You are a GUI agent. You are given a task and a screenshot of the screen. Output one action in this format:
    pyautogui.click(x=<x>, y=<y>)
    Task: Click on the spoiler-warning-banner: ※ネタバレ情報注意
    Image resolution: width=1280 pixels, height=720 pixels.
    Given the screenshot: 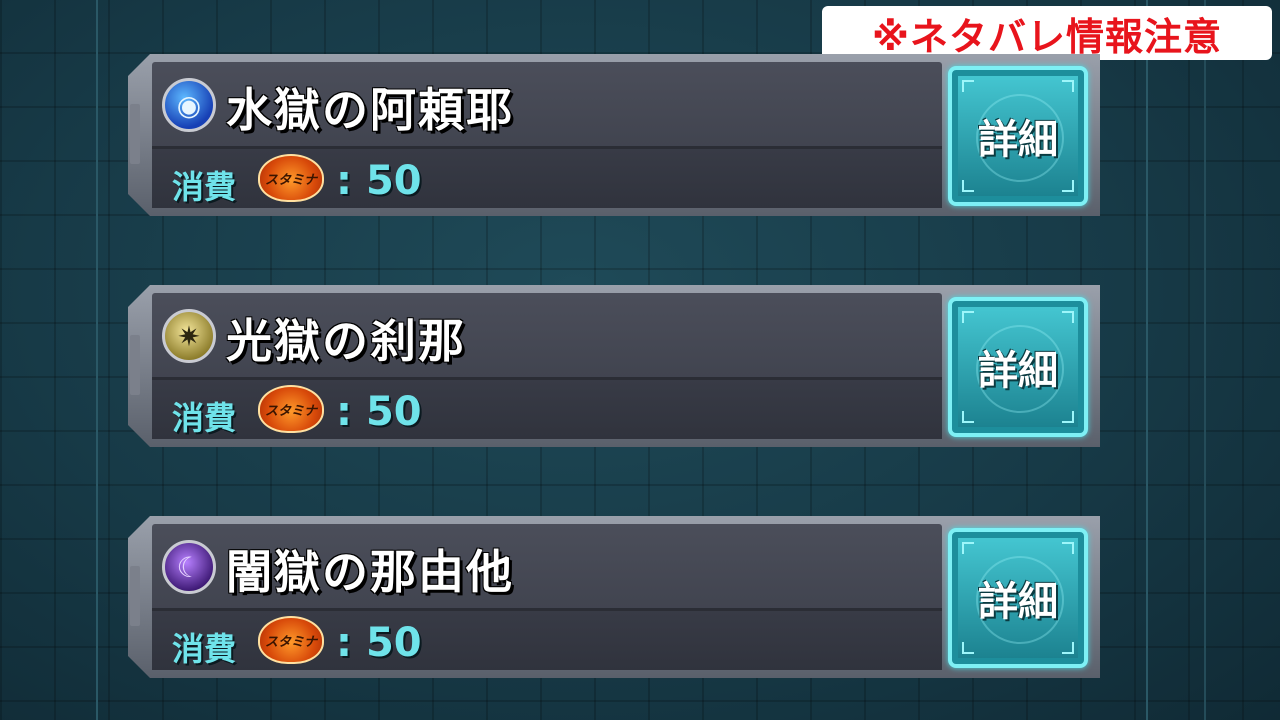 What is the action you would take?
    pyautogui.click(x=1047, y=33)
    